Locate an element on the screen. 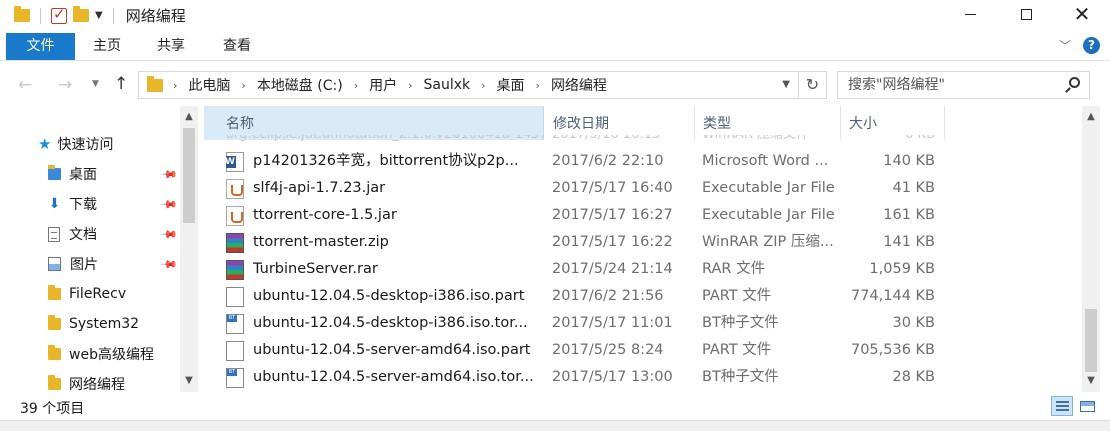 The width and height of the screenshot is (1110, 431). details-view-icon is located at coordinates (1062, 406).